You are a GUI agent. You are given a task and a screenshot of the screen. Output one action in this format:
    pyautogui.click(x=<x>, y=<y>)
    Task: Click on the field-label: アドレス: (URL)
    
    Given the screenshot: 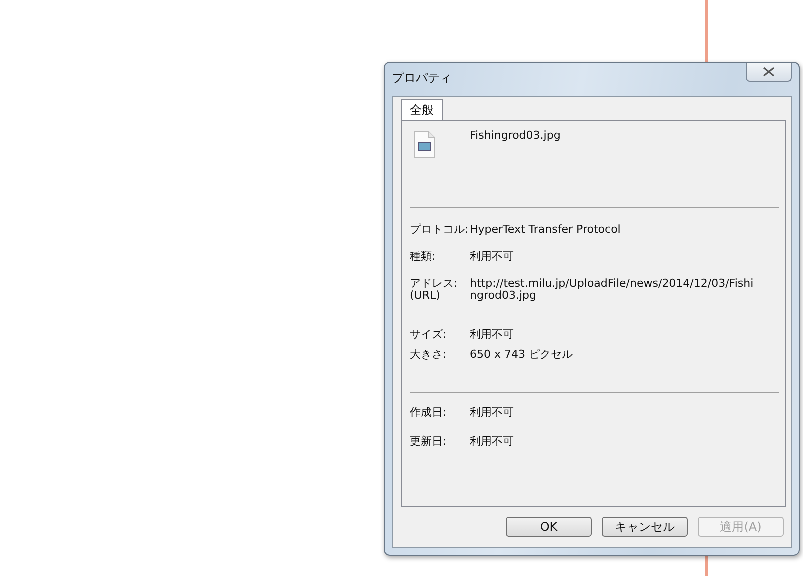 What is the action you would take?
    pyautogui.click(x=434, y=291)
    